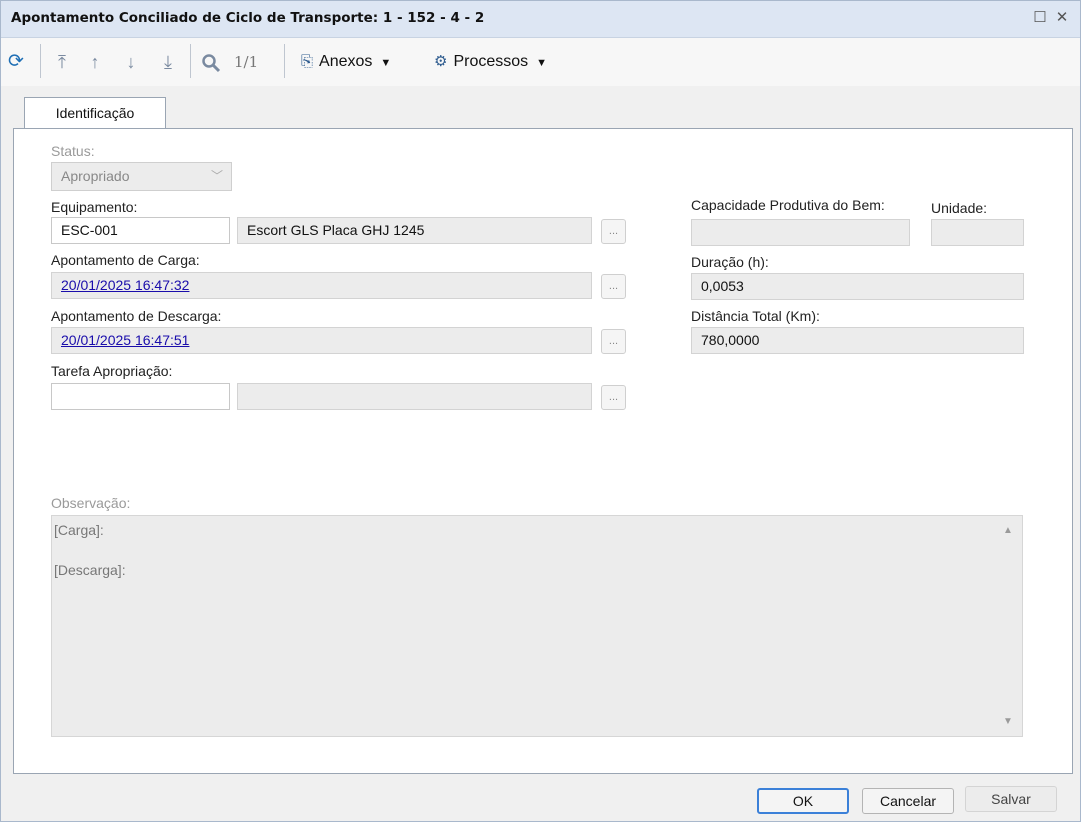 Image resolution: width=1081 pixels, height=822 pixels. What do you see at coordinates (216, 176) in the screenshot?
I see `chevron-down-icon: ﹀` at bounding box center [216, 176].